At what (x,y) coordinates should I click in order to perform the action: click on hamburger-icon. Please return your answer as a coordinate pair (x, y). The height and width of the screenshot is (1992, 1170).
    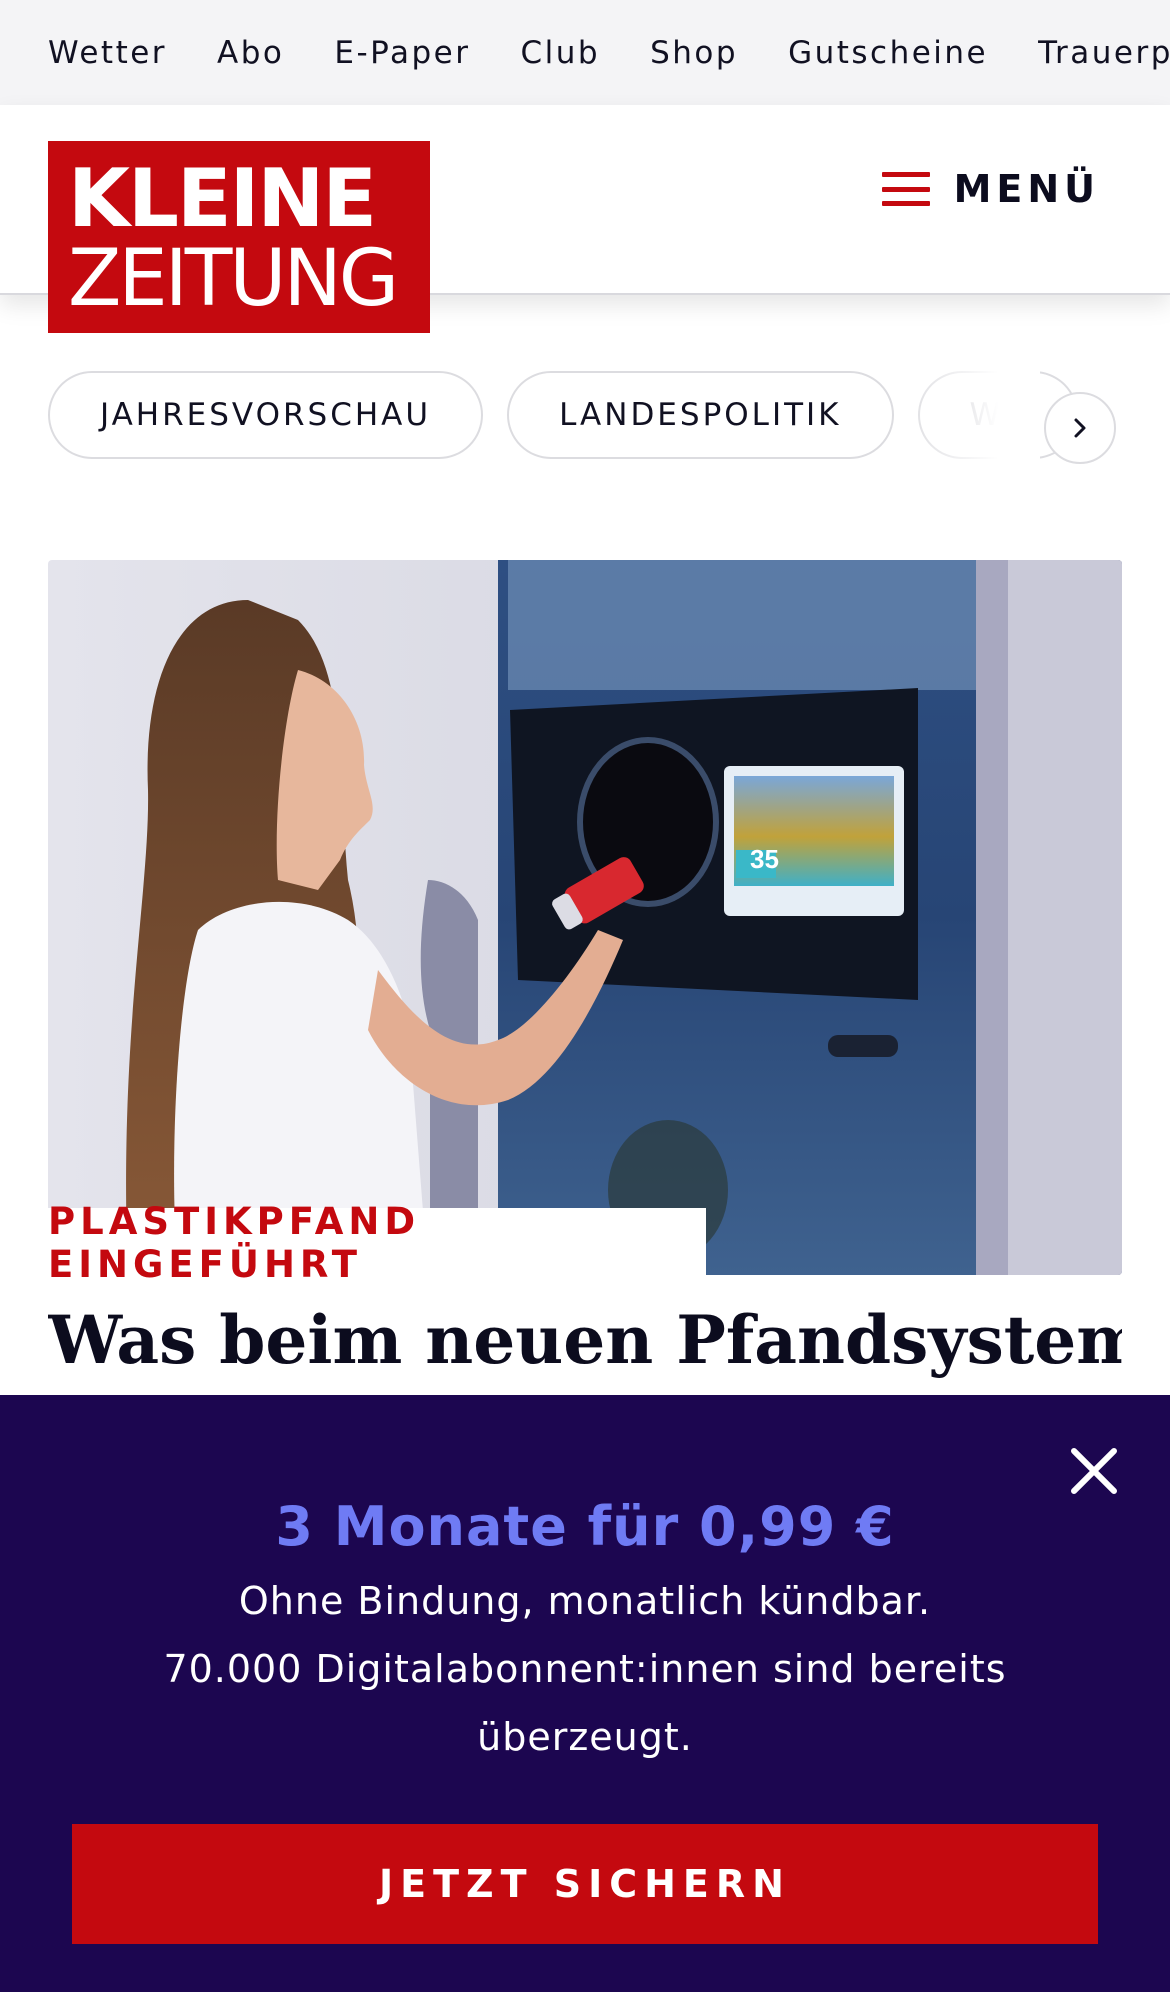
    Looking at the image, I should click on (905, 189).